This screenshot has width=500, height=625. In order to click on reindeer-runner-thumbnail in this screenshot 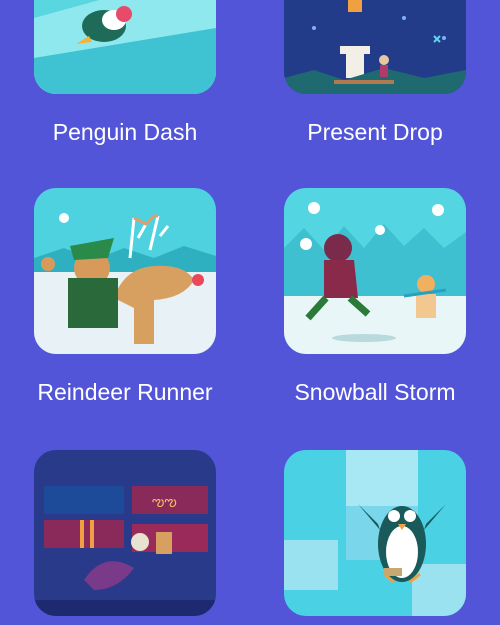, I will do `click(125, 271)`.